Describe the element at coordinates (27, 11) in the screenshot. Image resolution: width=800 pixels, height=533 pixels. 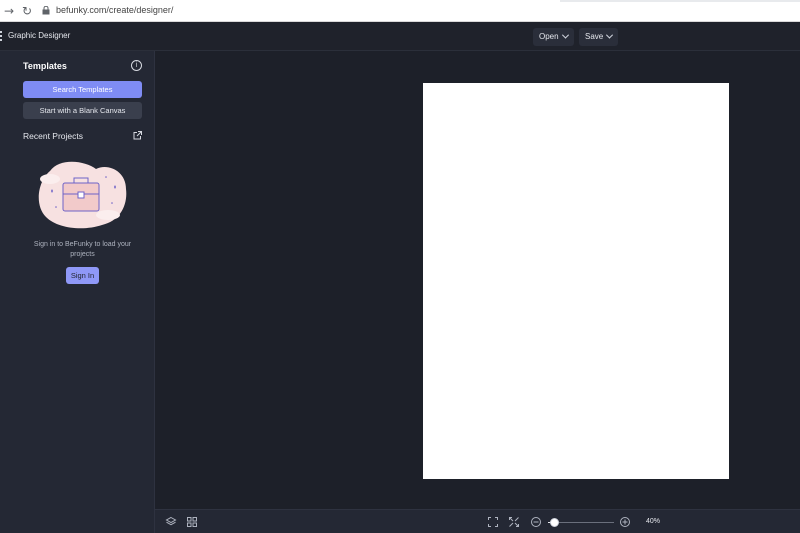
I see `reload-icon: ↻` at that location.